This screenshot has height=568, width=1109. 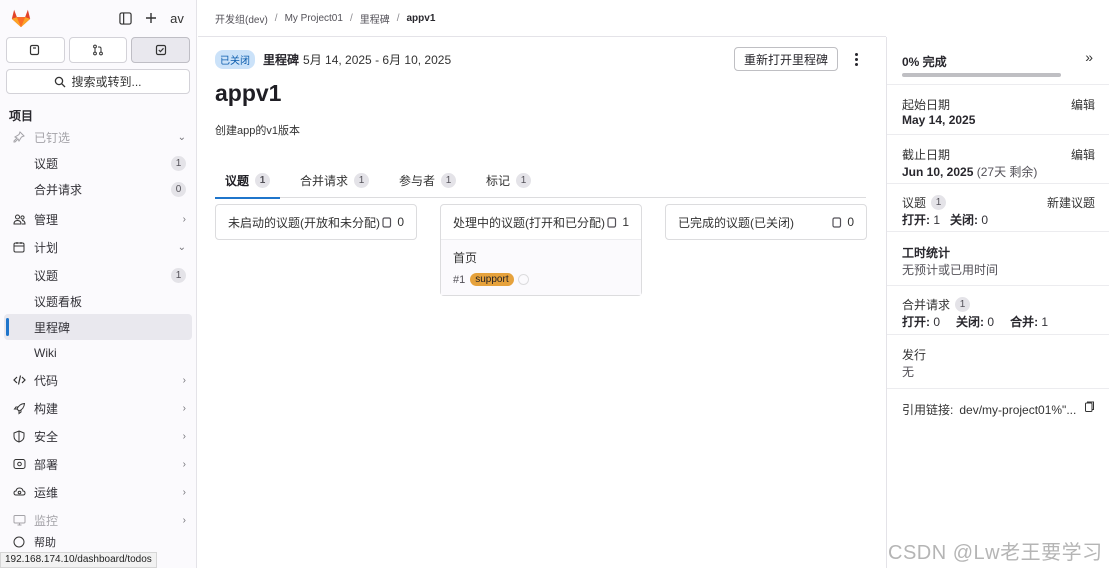 I want to click on sidebar-item-label: 管理, so click(x=46, y=219).